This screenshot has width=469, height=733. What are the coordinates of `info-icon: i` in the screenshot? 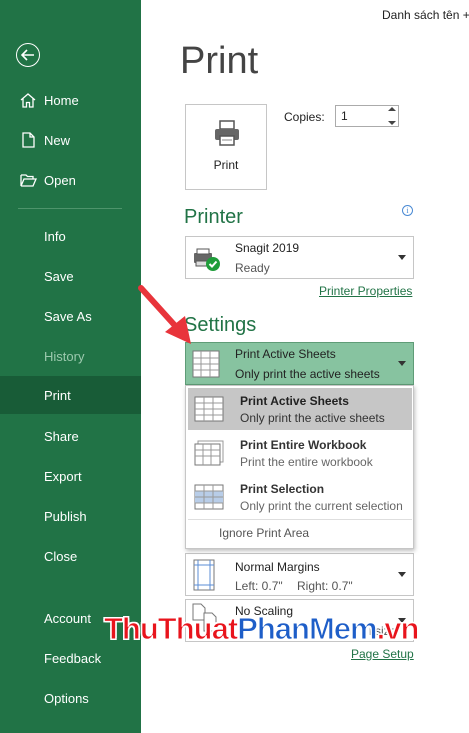 It's located at (407, 210).